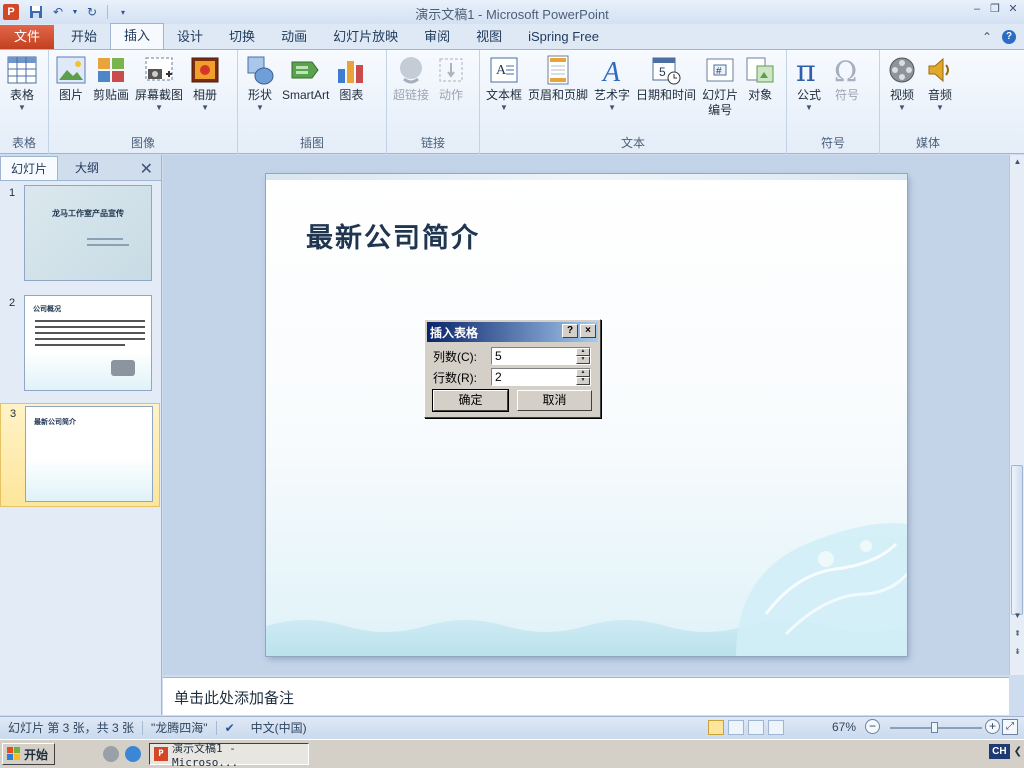 The image size is (1024, 768). Describe the element at coordinates (1017, 634) in the screenshot. I see `previous-slide-icon: ⇞` at that location.